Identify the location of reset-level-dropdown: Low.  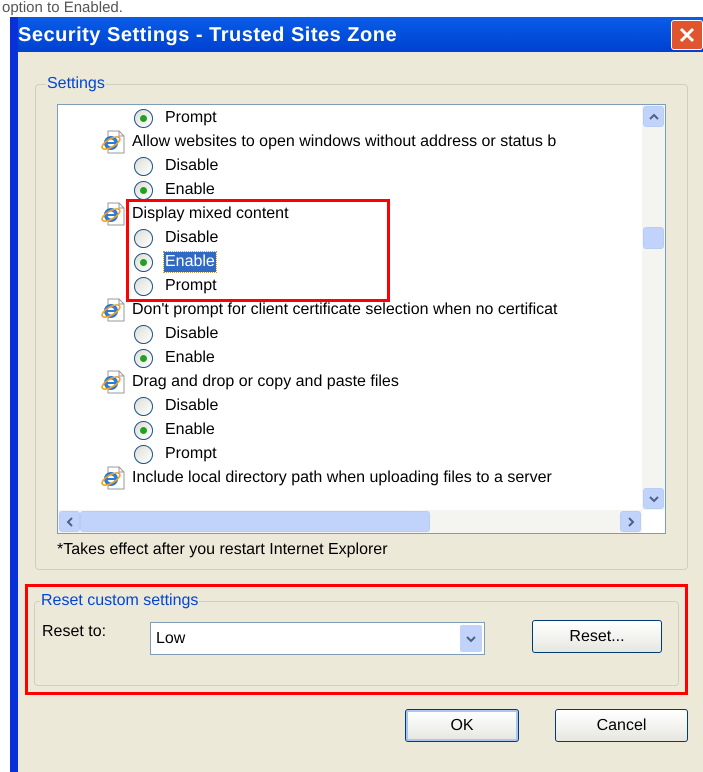
(317, 638).